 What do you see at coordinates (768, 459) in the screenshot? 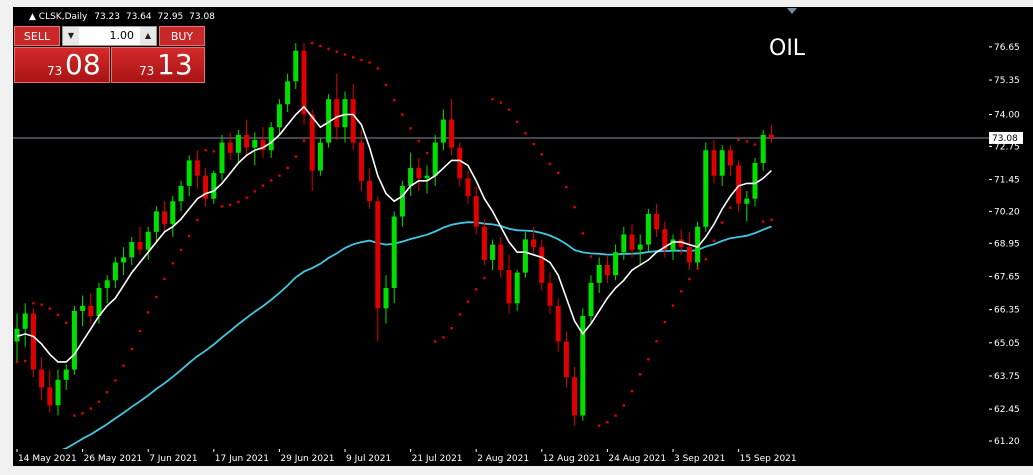
I see `x-tick-label: 15 Sep 2021` at bounding box center [768, 459].